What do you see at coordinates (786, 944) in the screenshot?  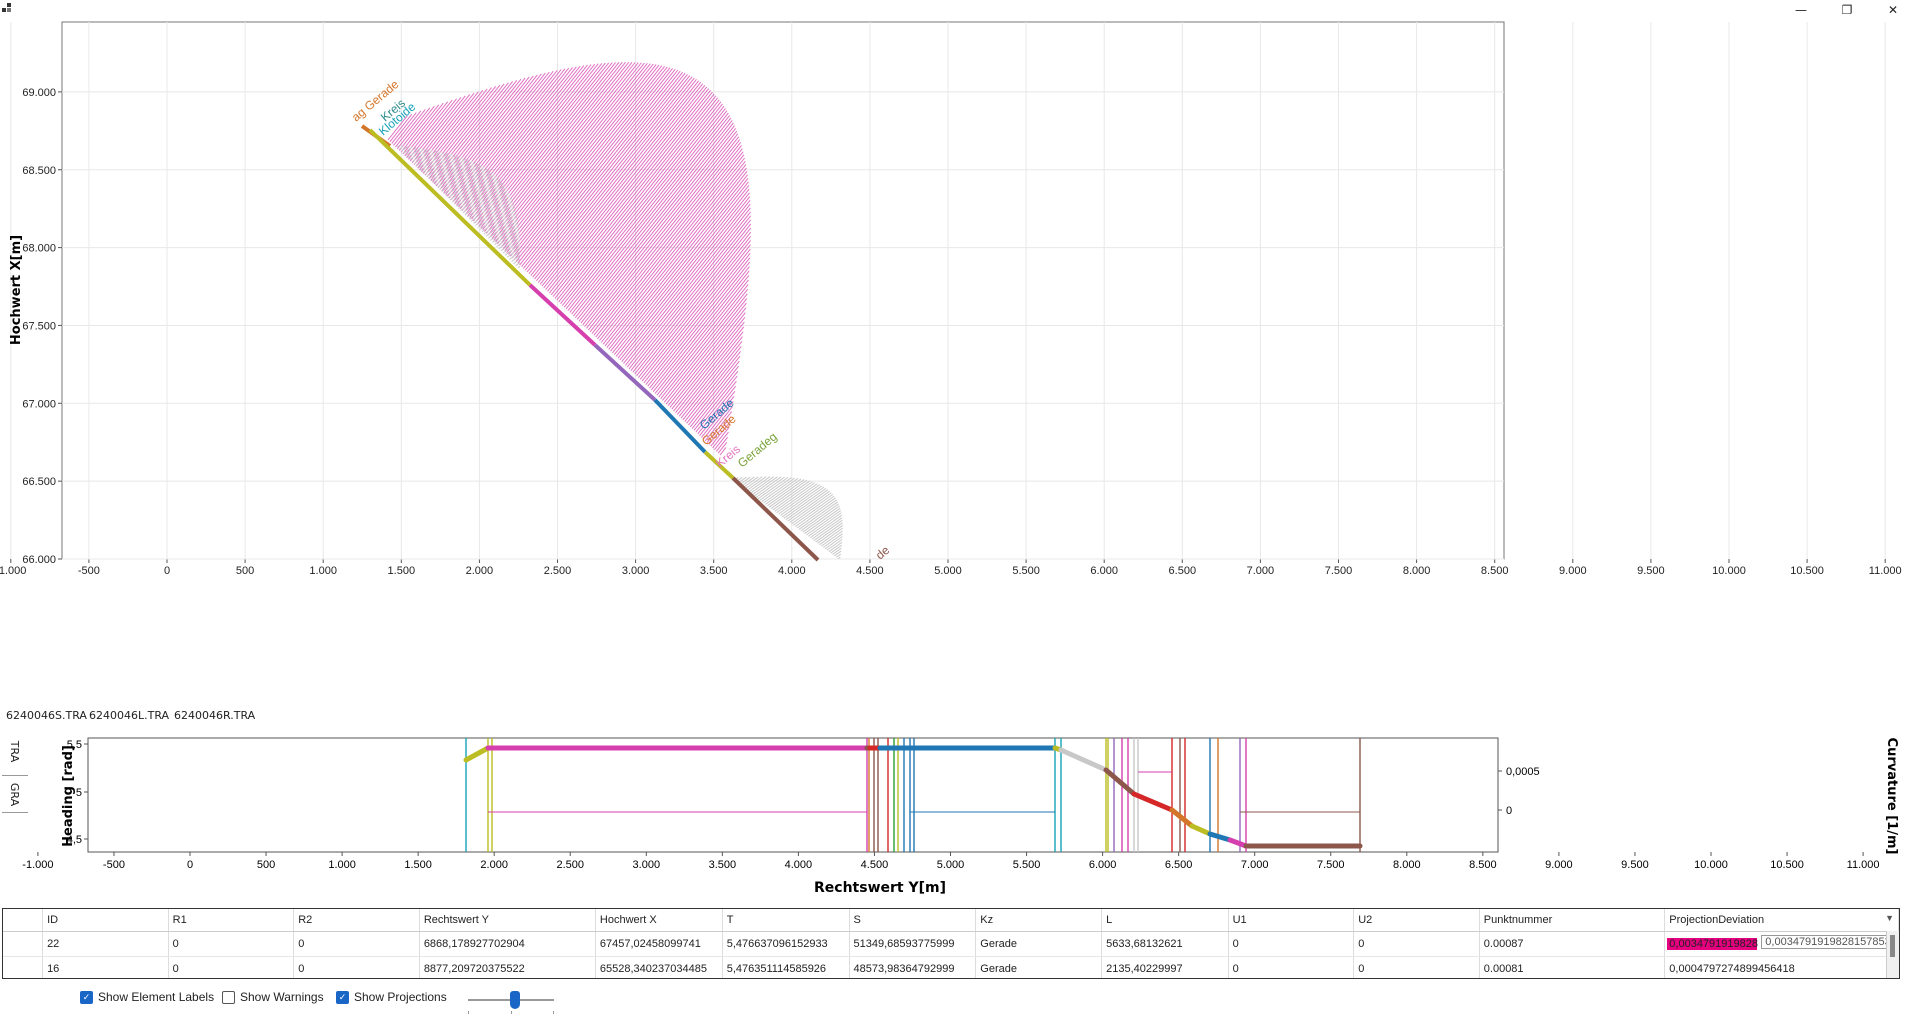 I see `cell-t: 5,476637096152933` at bounding box center [786, 944].